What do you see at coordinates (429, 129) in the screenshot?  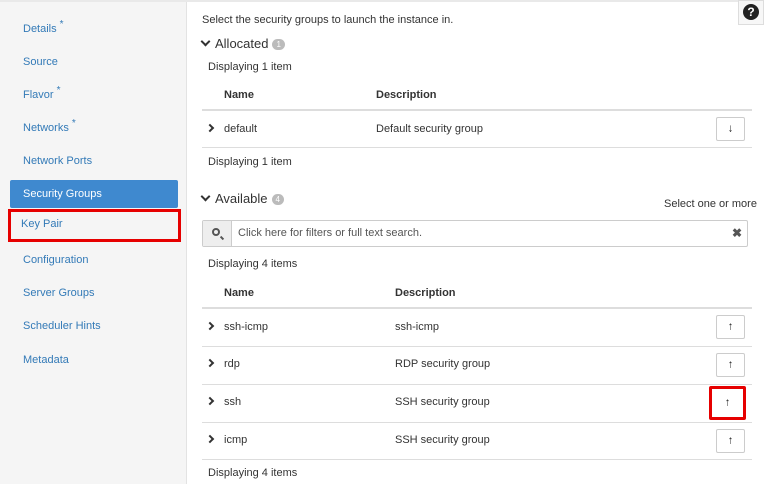 I see `allocated-row-description: Default security group` at bounding box center [429, 129].